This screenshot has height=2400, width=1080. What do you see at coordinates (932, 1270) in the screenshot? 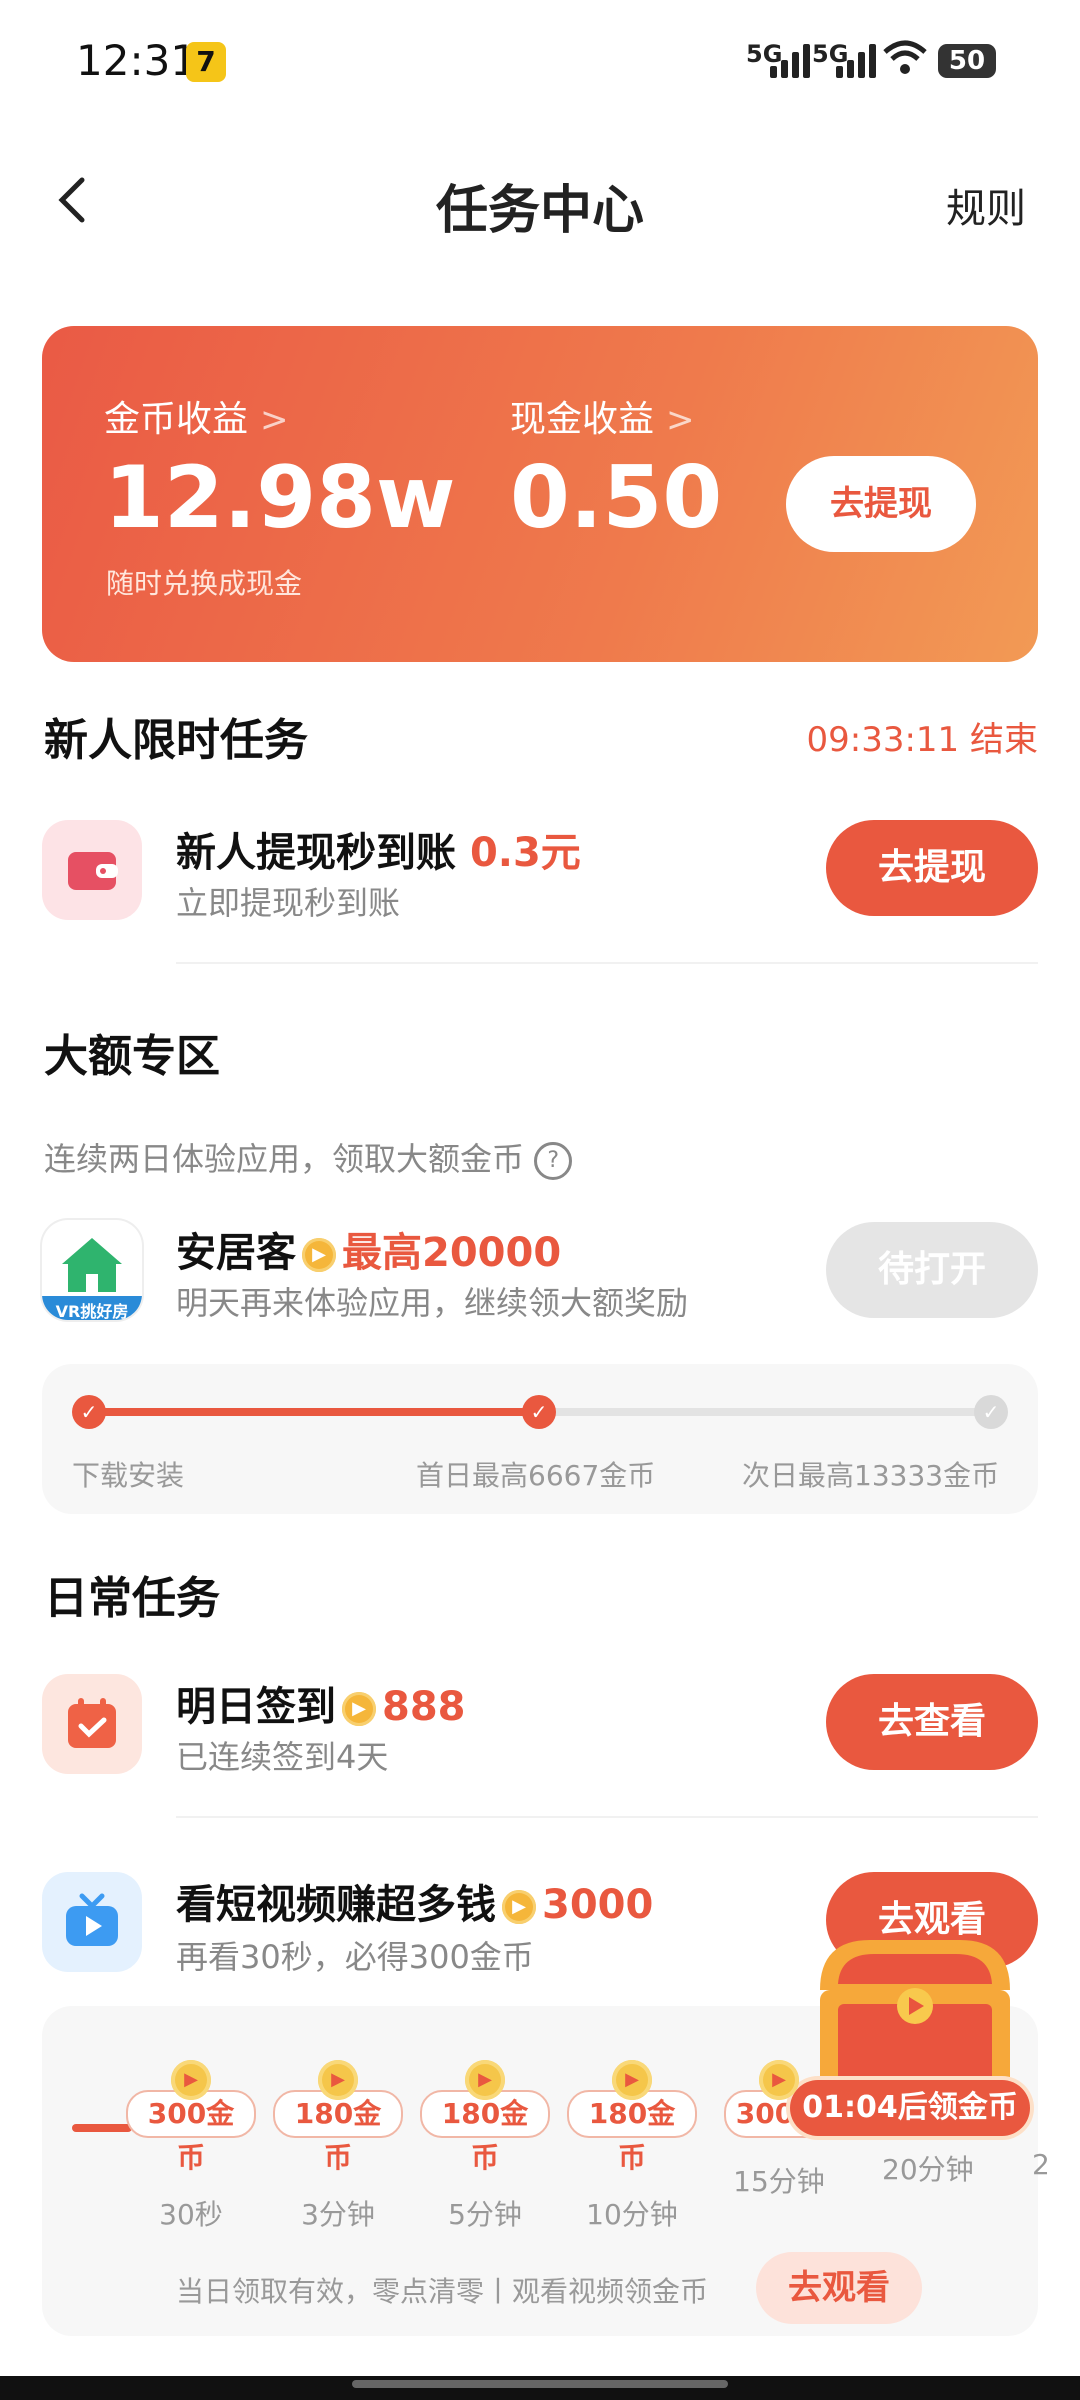
I see `open-app-button: 待打开` at bounding box center [932, 1270].